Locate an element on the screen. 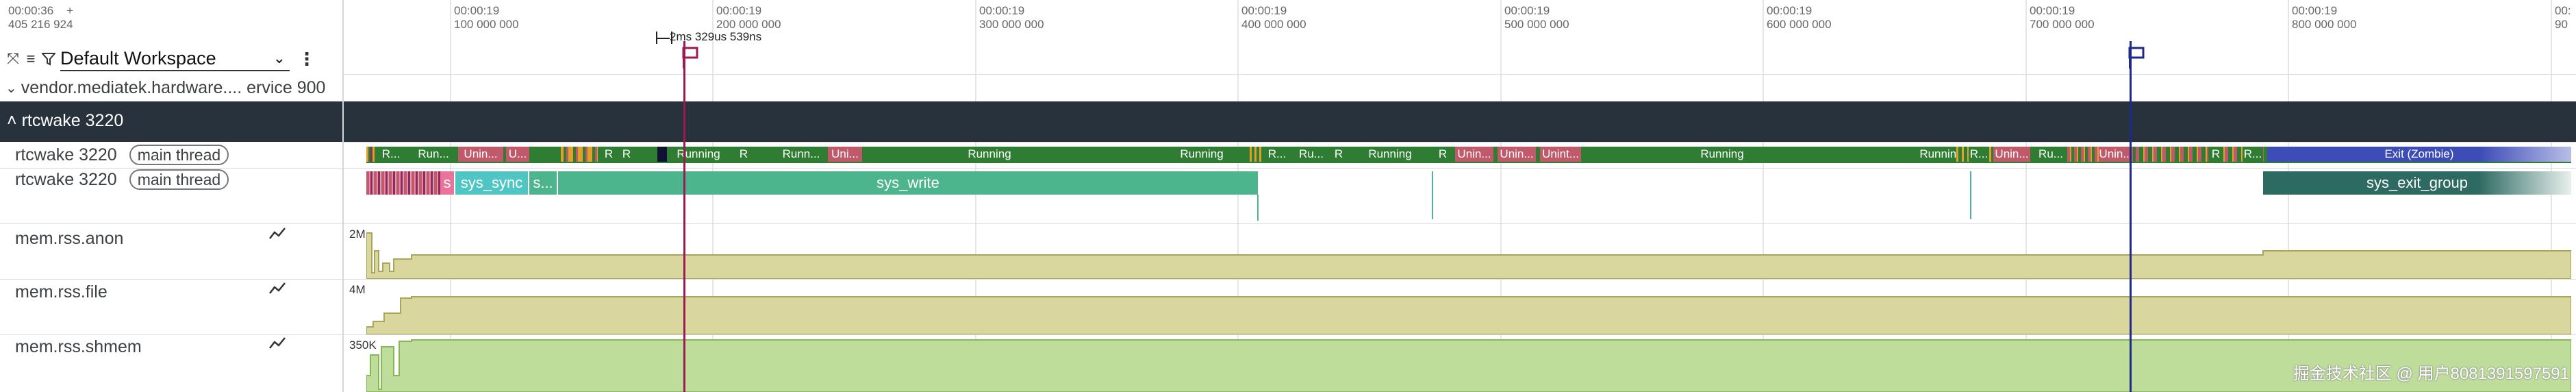 This screenshot has height=392, width=2576. syscall-slice: s is located at coordinates (447, 183).